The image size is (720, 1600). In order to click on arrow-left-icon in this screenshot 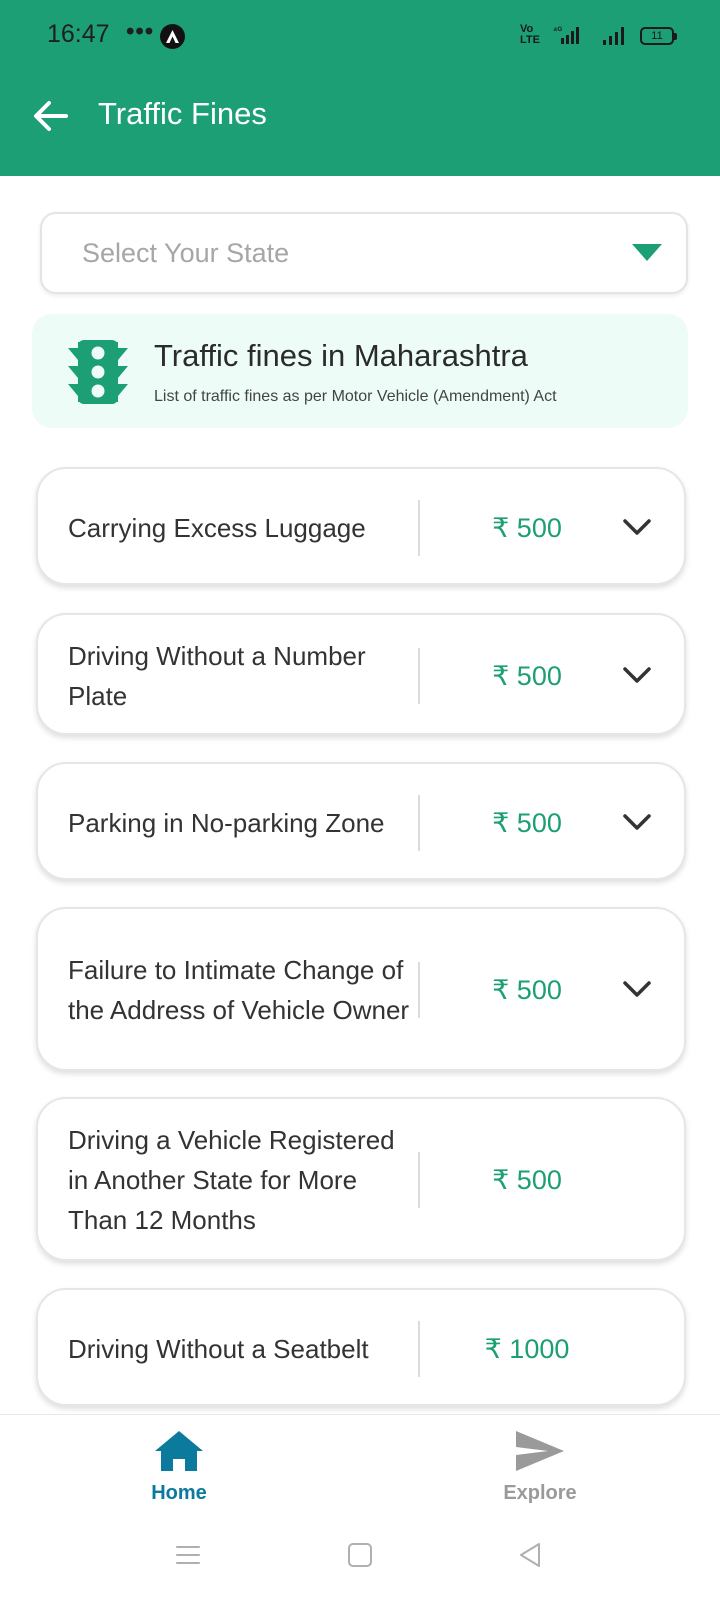, I will do `click(51, 116)`.